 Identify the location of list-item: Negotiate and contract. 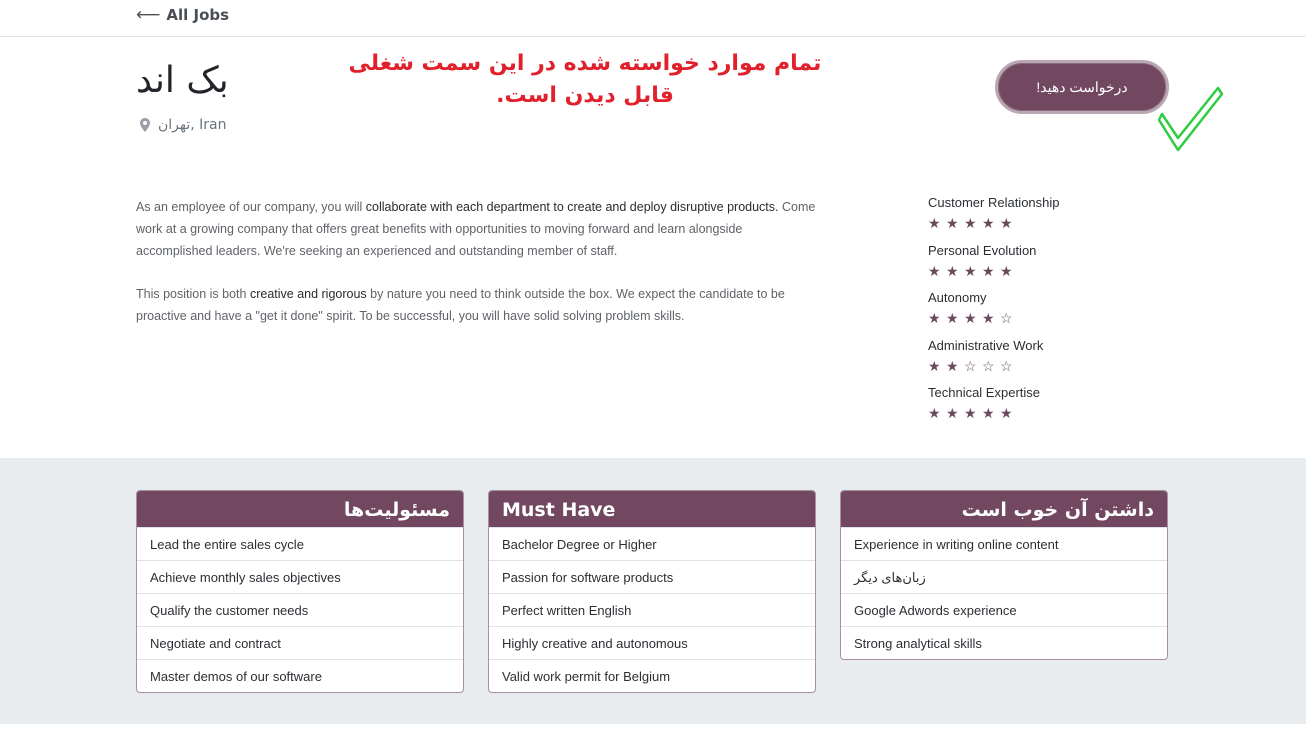
(300, 642).